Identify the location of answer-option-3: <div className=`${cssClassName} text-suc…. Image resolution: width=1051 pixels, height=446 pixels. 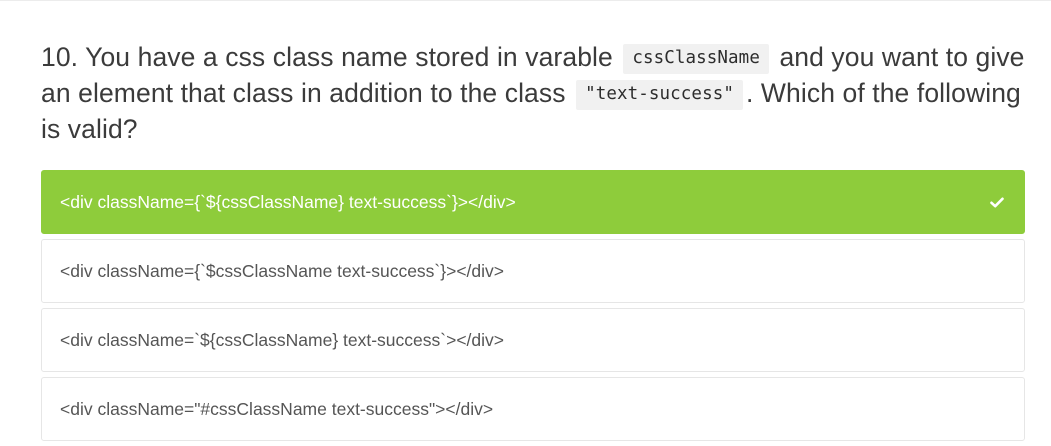
(533, 340).